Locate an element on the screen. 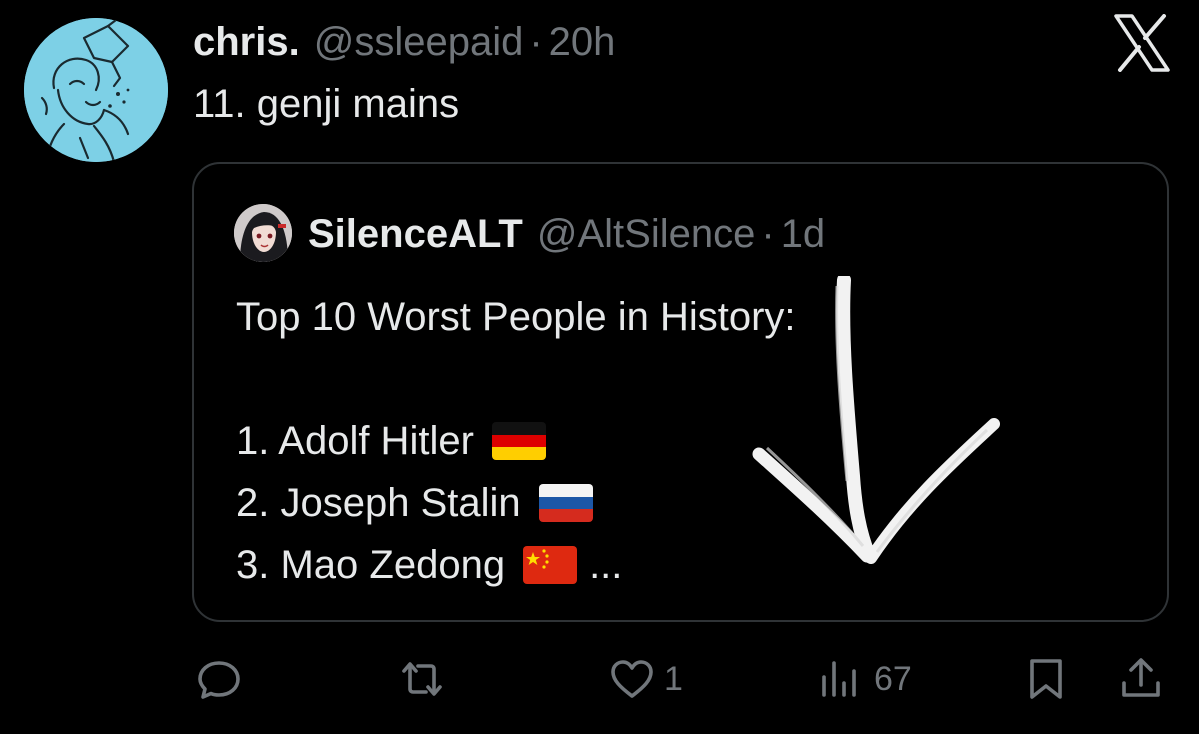 The width and height of the screenshot is (1199, 734). germany-flag-icon is located at coordinates (518, 441).